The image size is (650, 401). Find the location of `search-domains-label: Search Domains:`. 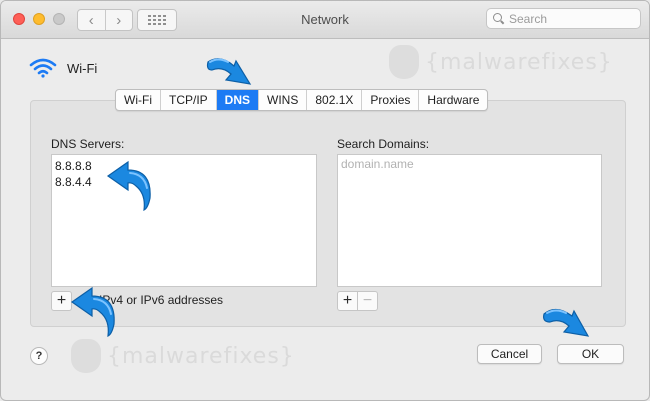

search-domains-label: Search Domains: is located at coordinates (383, 144).